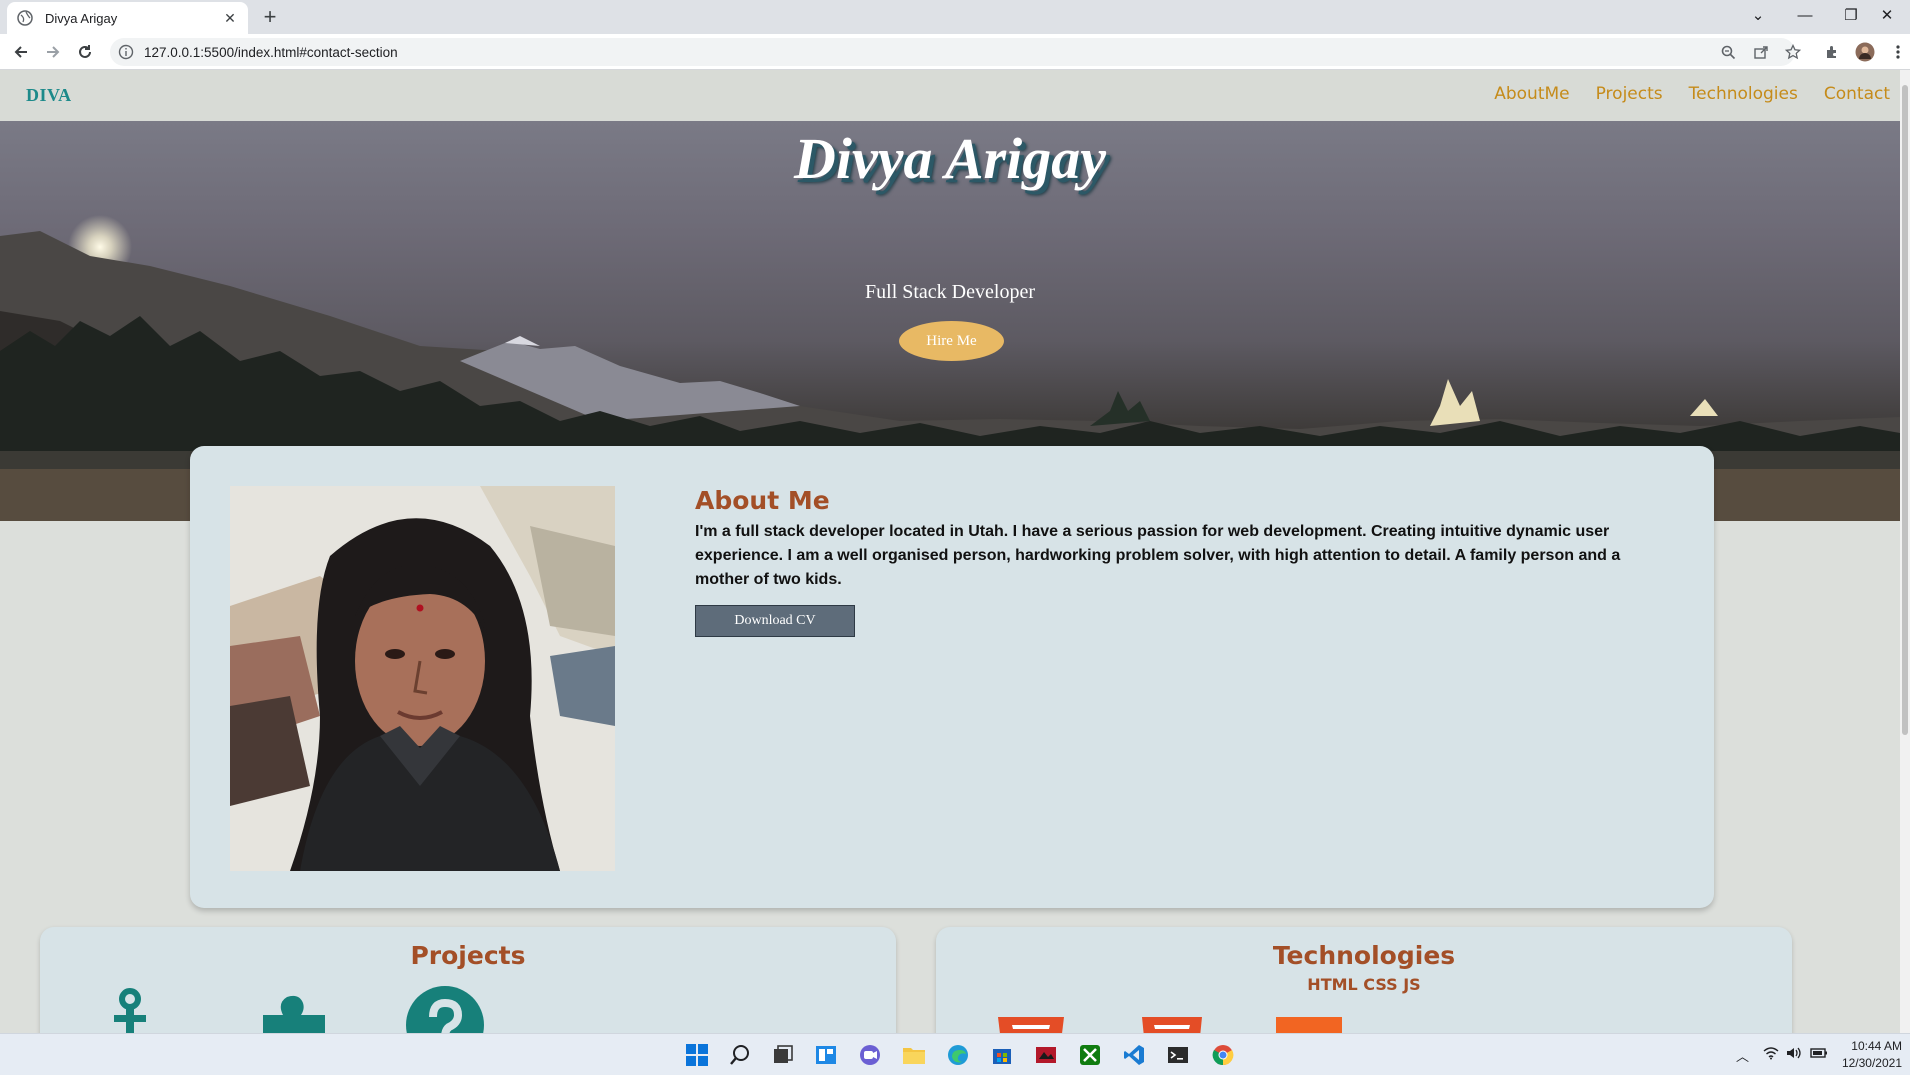  I want to click on search-icon, so click(740, 1055).